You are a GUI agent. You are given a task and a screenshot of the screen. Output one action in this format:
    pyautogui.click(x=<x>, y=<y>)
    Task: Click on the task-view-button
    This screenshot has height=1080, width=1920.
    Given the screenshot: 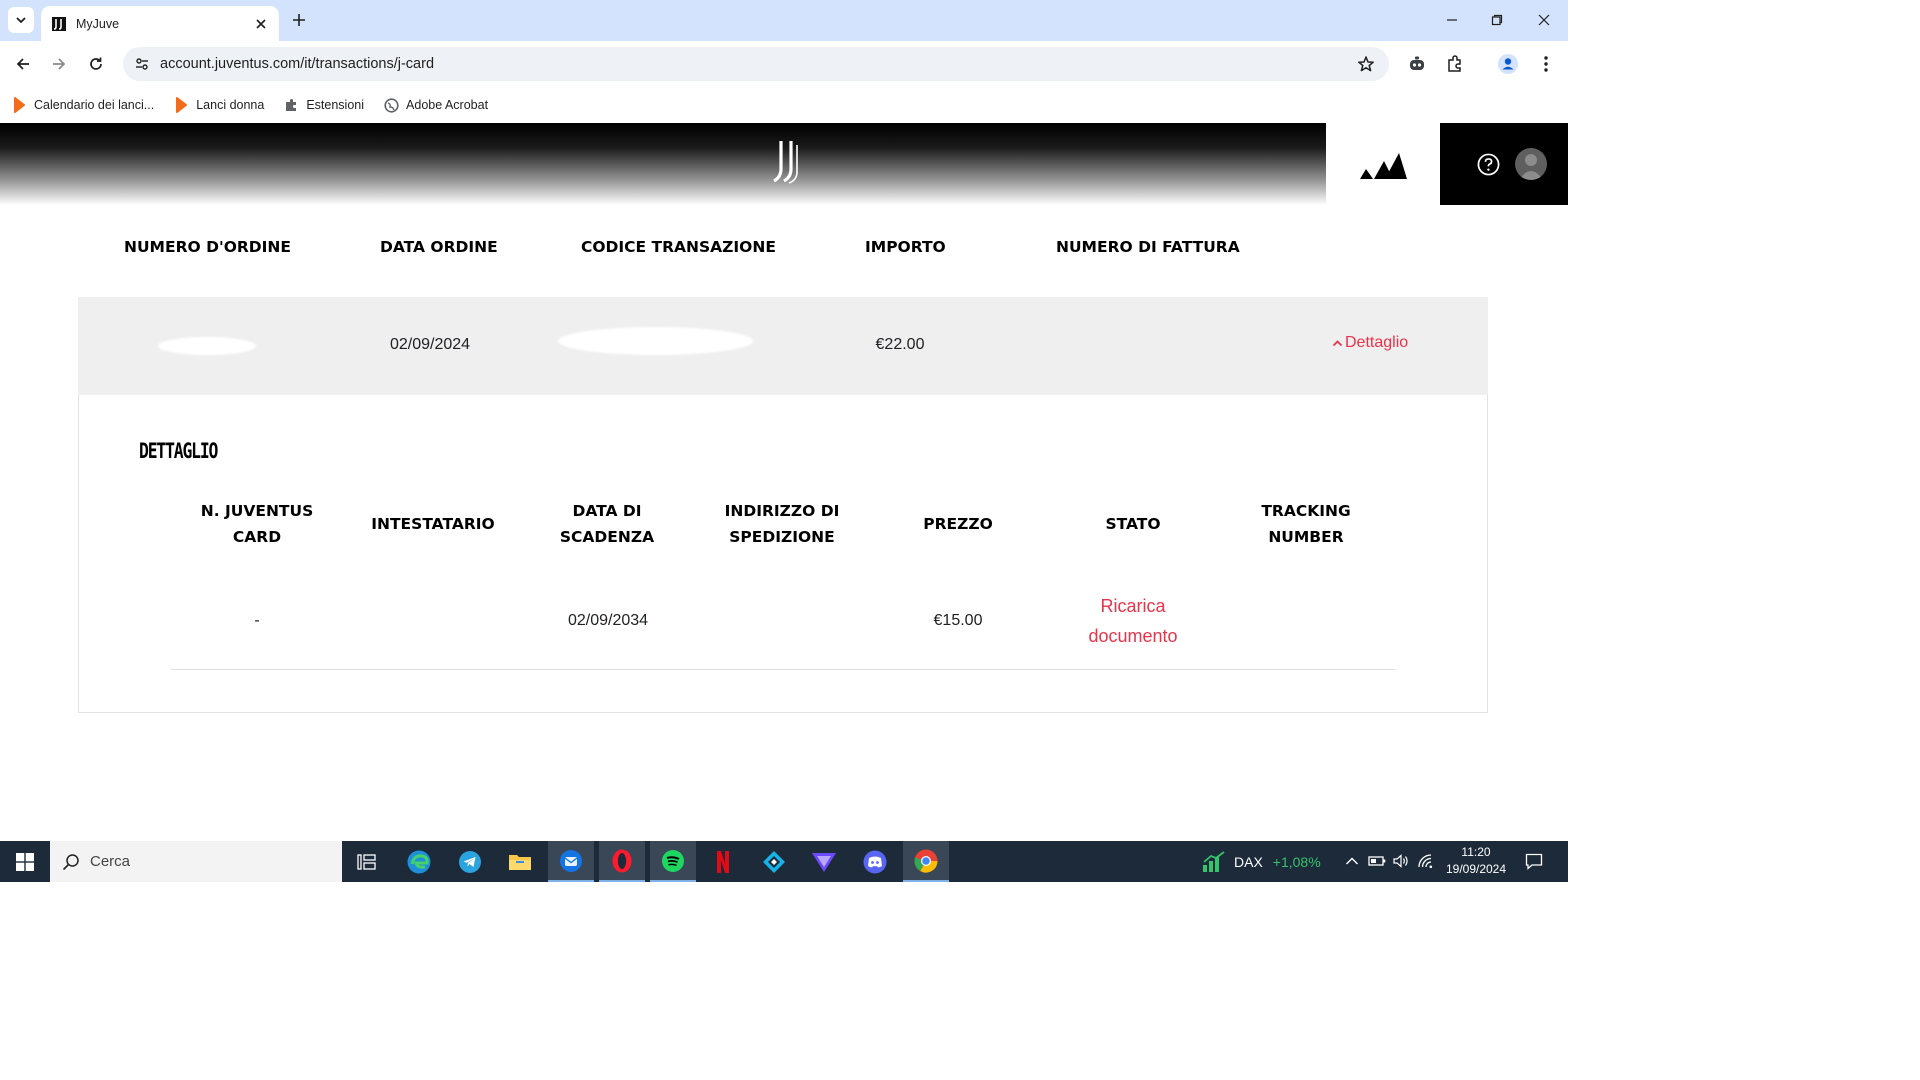 What is the action you would take?
    pyautogui.click(x=367, y=861)
    